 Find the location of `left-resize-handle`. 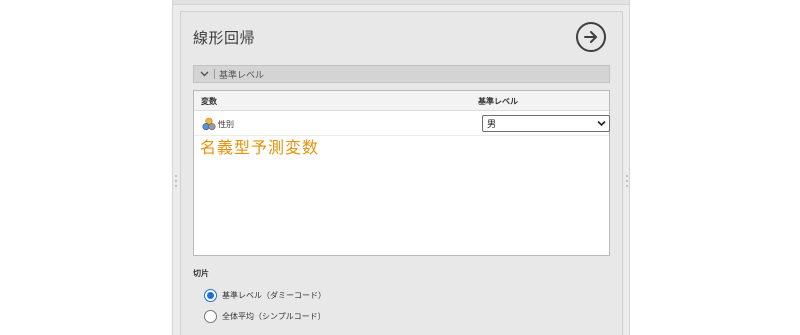

left-resize-handle is located at coordinates (176, 183).